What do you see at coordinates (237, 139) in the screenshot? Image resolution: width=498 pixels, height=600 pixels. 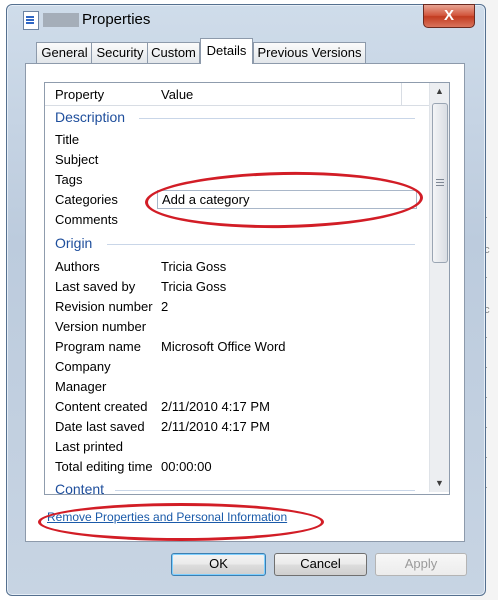 I see `list-row: Title` at bounding box center [237, 139].